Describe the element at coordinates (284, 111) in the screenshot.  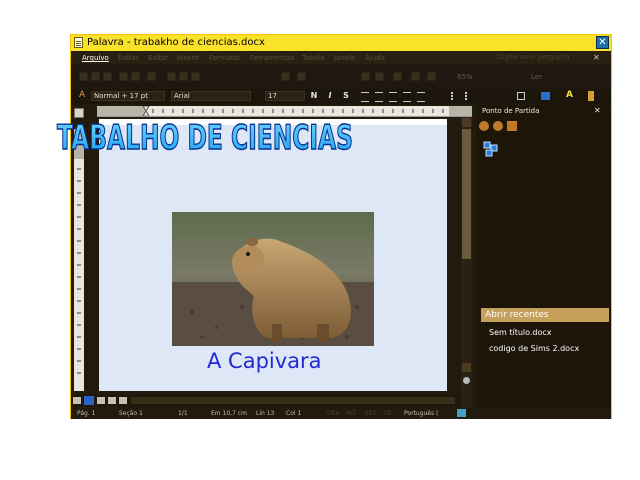
I see `horizontal-ruler` at that location.